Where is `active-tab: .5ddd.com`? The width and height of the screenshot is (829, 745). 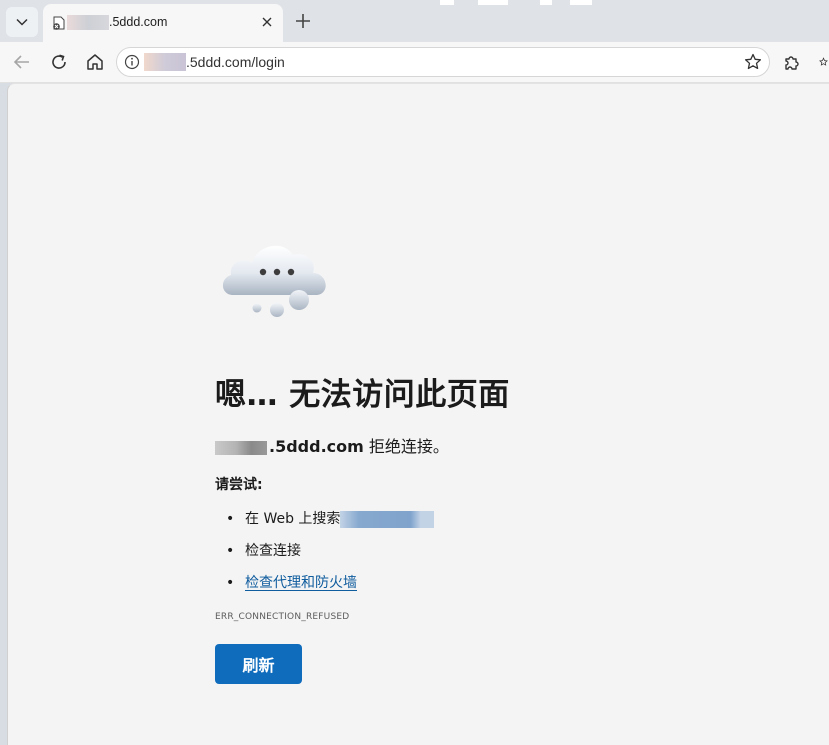
active-tab: .5ddd.com is located at coordinates (163, 23).